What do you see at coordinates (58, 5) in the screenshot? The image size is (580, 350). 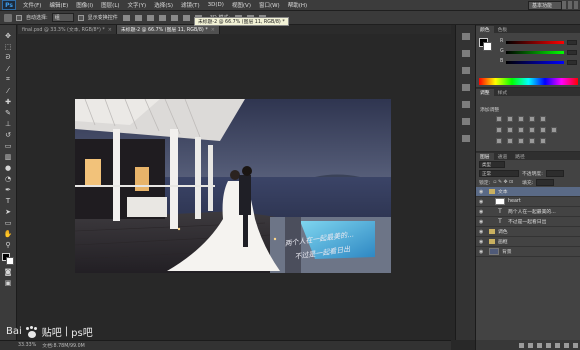 I see `menu-edit: 编辑(E)` at bounding box center [58, 5].